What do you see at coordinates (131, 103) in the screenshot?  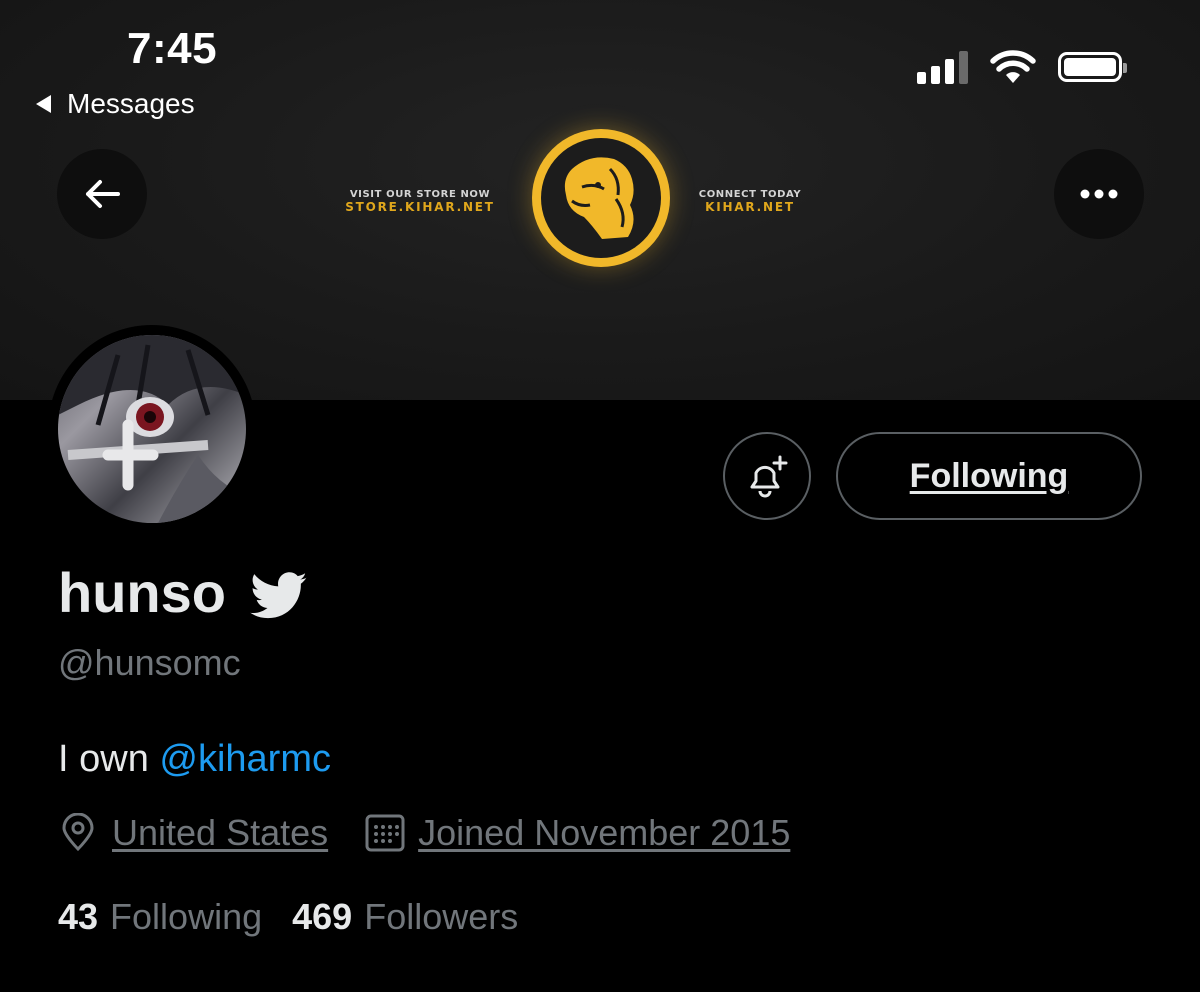 I see `back-to-messages-label: Messages` at bounding box center [131, 103].